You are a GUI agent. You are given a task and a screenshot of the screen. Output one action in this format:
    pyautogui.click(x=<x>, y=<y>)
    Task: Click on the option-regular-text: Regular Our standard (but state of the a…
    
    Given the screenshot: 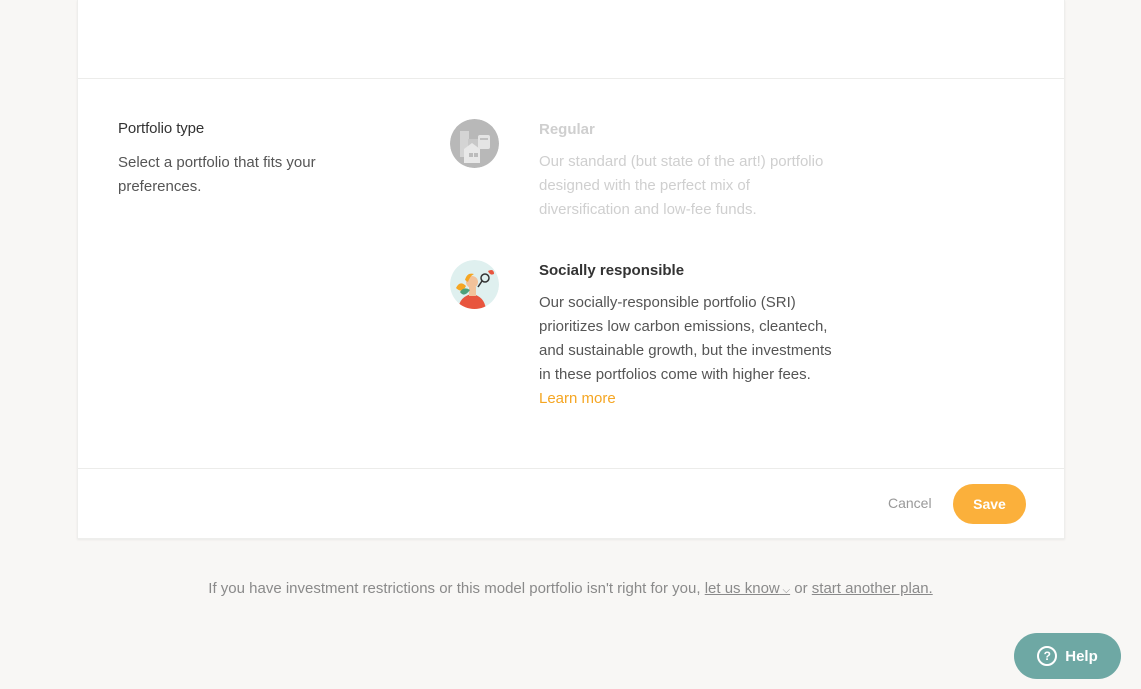 What is the action you would take?
    pyautogui.click(x=689, y=170)
    